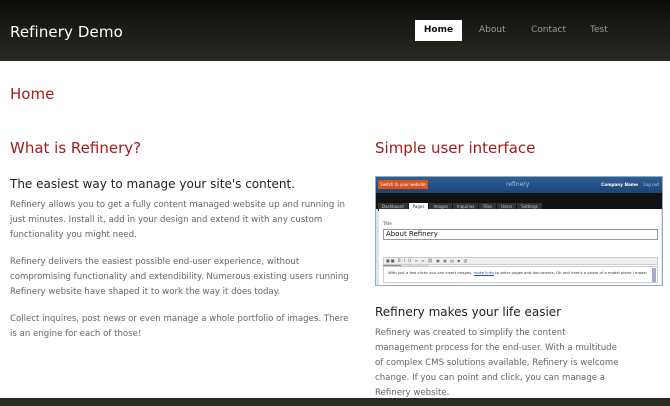 Image resolution: width=670 pixels, height=406 pixels. What do you see at coordinates (387, 223) in the screenshot?
I see `screenshot-title-label: Title` at bounding box center [387, 223].